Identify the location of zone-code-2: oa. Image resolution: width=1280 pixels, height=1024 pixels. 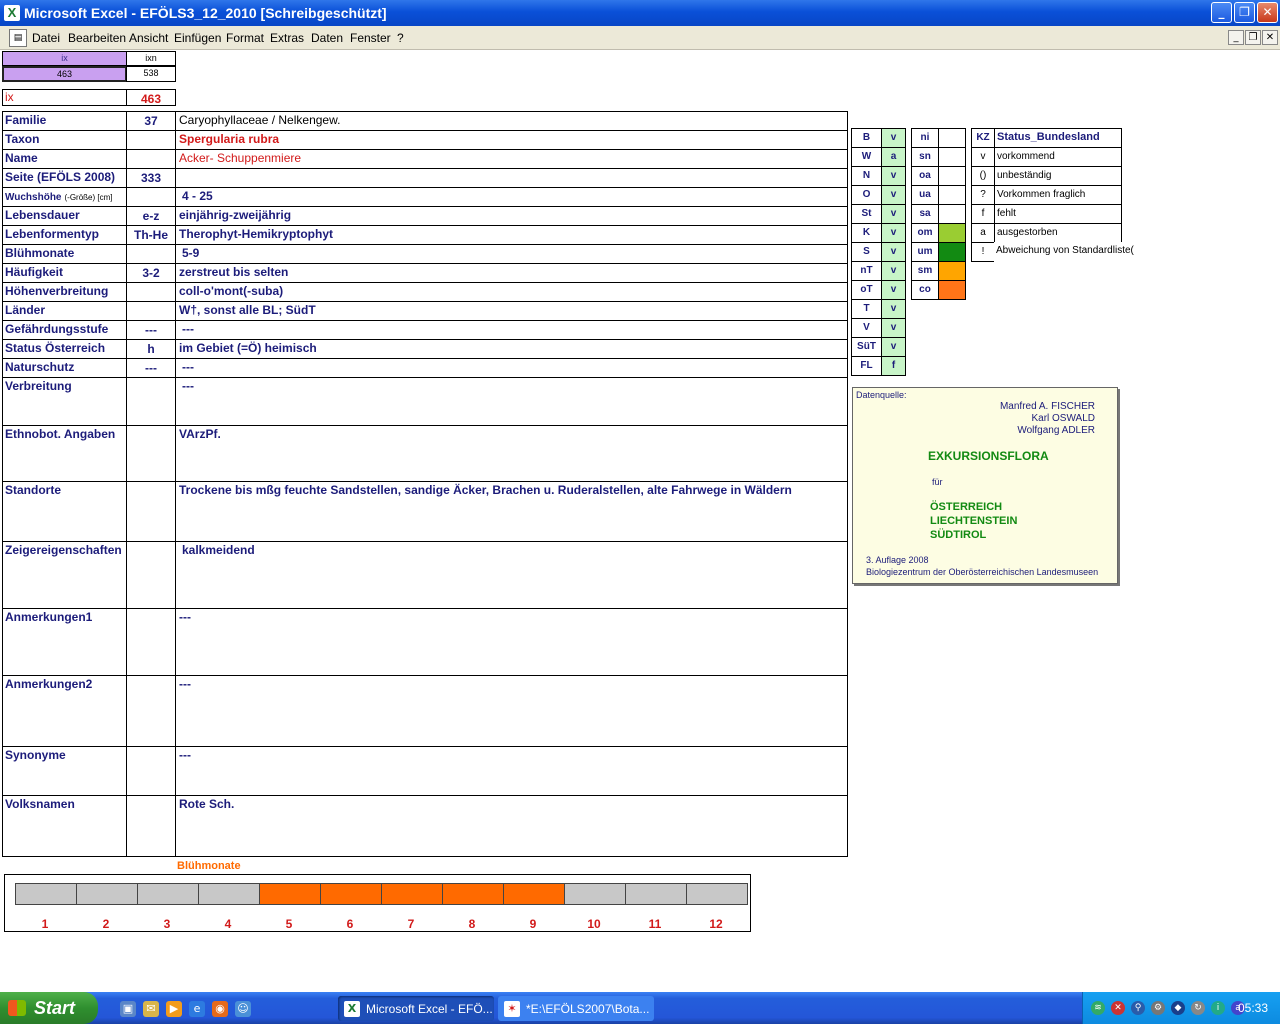
(925, 176).